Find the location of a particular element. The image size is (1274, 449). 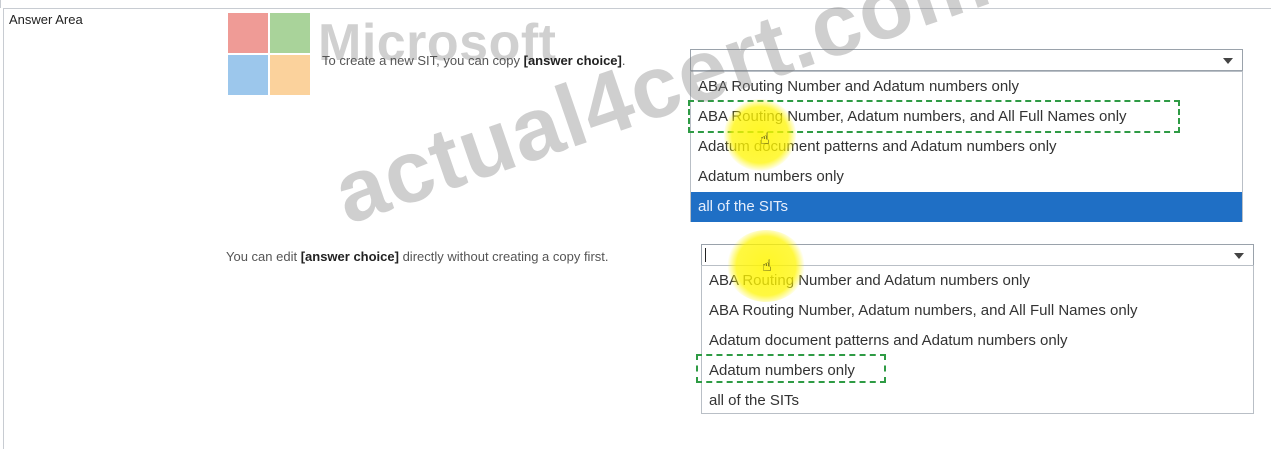

text-caret is located at coordinates (705, 255).